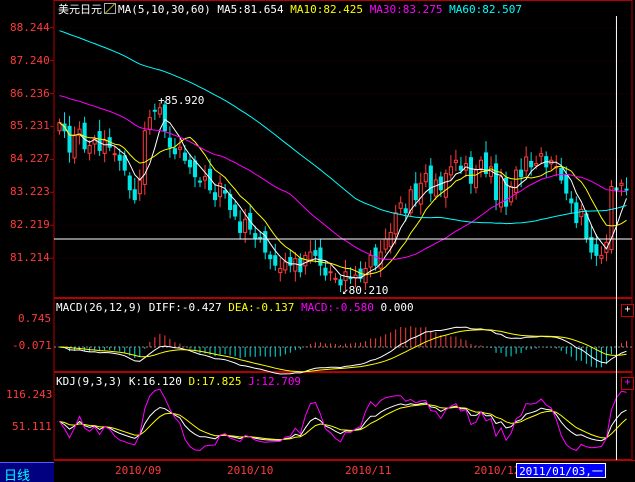 Image resolution: width=635 pixels, height=482 pixels. I want to click on kdj-indicator-label: KDJ(9,3,3), so click(89, 381).